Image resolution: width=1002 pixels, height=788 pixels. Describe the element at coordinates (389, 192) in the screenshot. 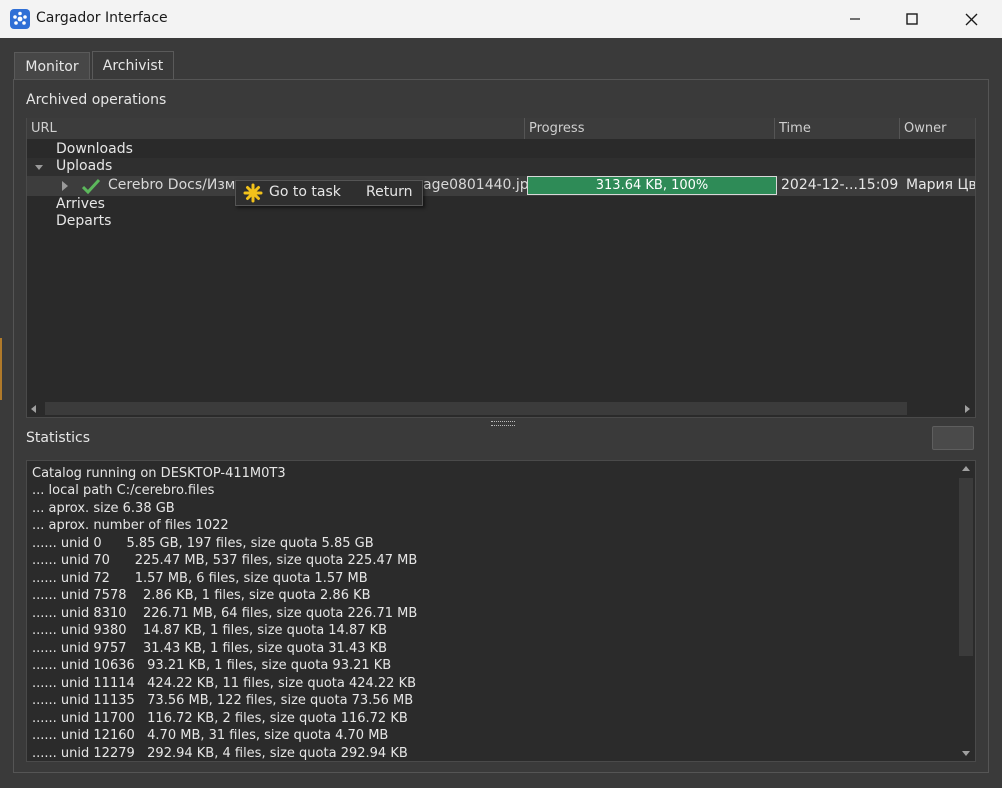

I see `menu-item-return: Return` at that location.